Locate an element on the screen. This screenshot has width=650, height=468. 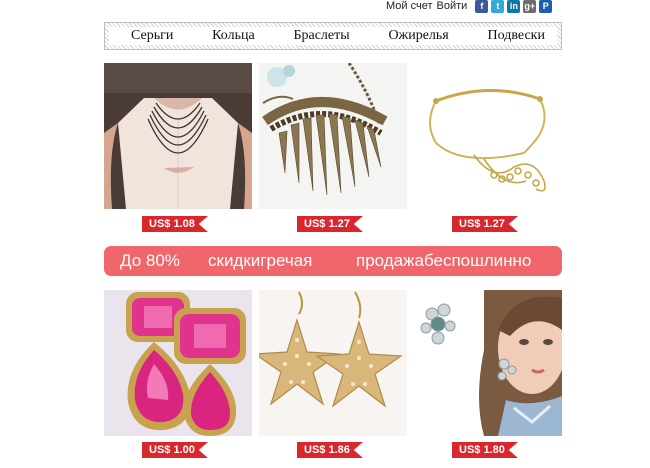
banner-duty-free: продажабеспошлинно is located at coordinates (444, 260).